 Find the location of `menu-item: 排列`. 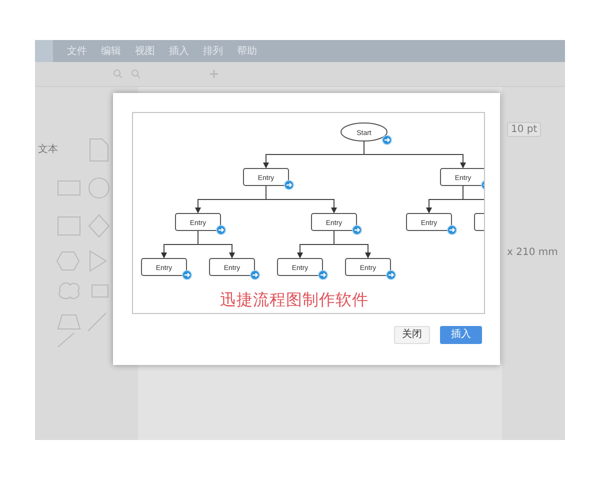

menu-item: 排列 is located at coordinates (213, 51).